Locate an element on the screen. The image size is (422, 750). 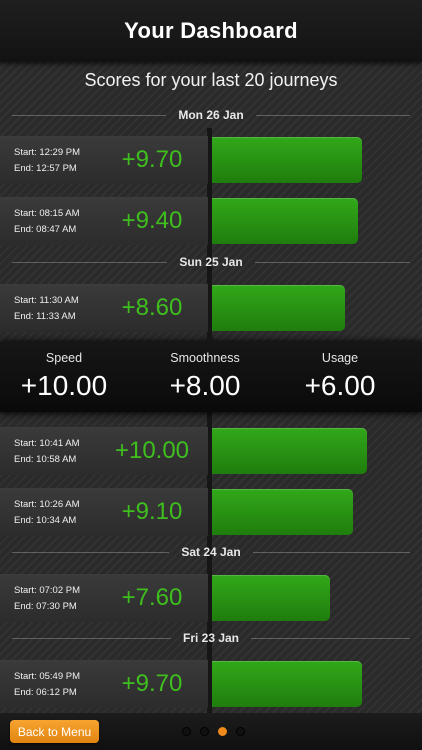
title-bar: Your Dashboard is located at coordinates (211, 31).